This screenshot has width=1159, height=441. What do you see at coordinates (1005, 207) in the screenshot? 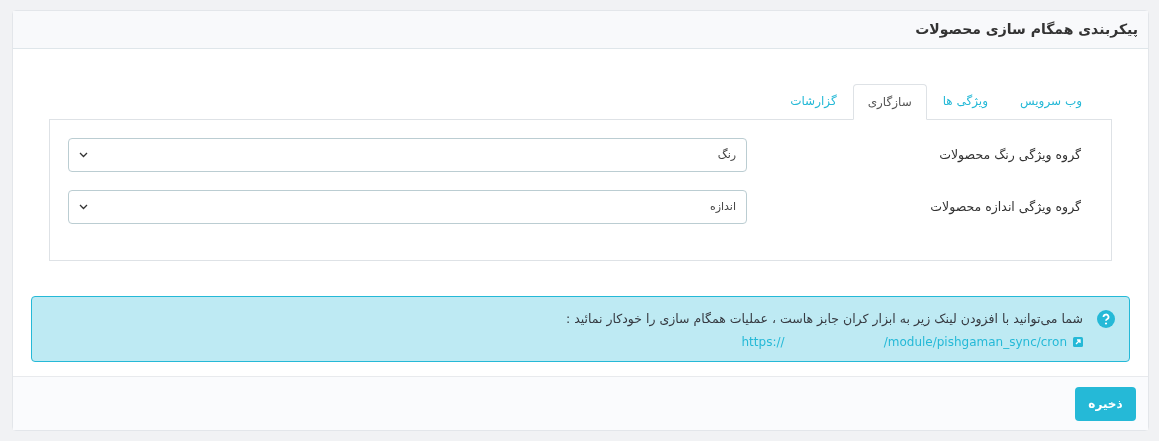
I see `field-label: گروه ویژگی اندازه محصولات` at bounding box center [1005, 207].